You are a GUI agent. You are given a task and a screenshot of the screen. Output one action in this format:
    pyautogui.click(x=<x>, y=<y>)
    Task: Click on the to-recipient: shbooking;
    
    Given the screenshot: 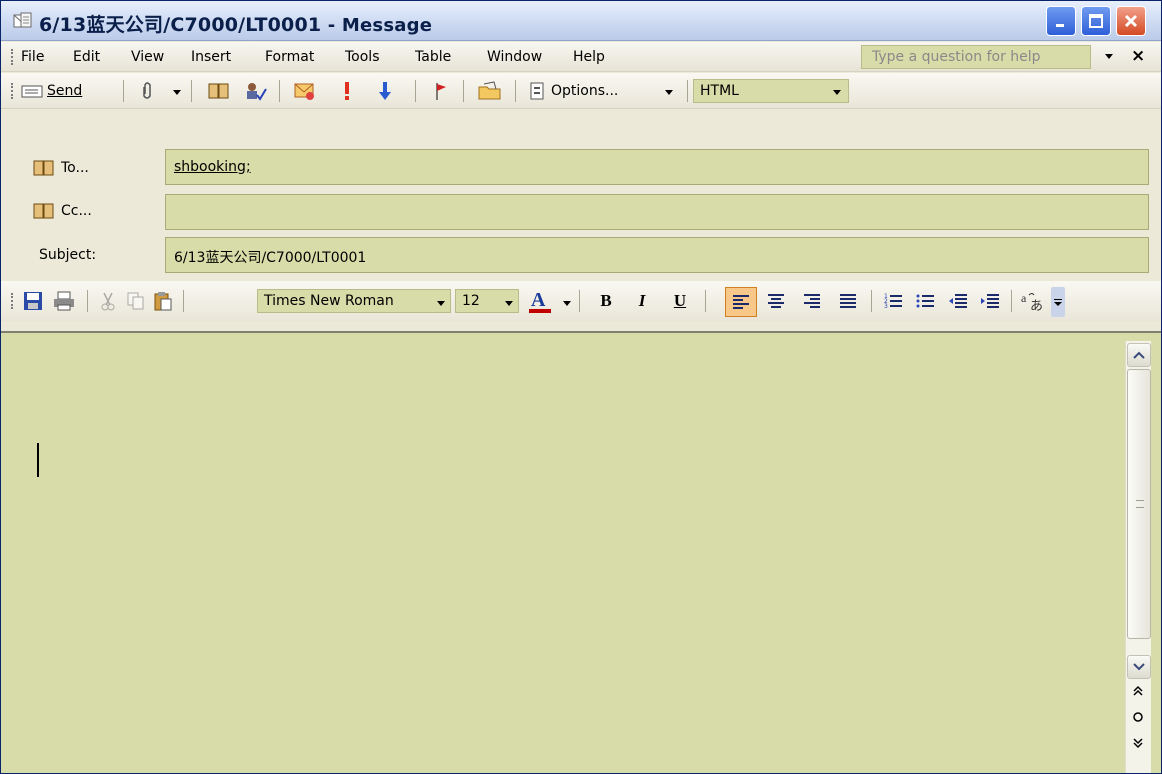 What is the action you would take?
    pyautogui.click(x=212, y=167)
    